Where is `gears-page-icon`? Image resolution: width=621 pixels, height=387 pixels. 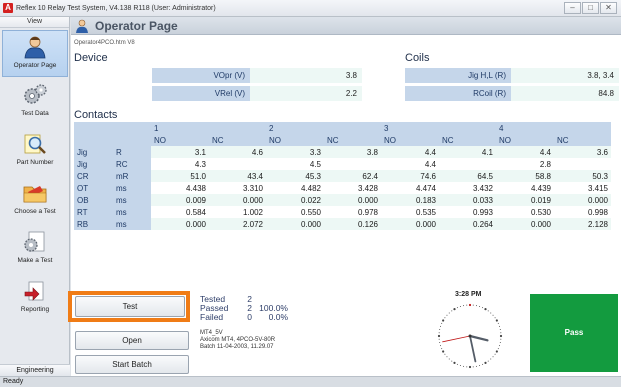 gears-page-icon is located at coordinates (34, 241).